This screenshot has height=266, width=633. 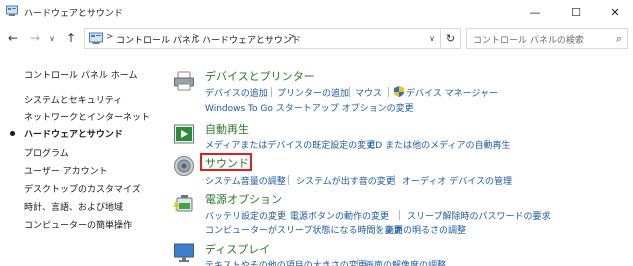 I want to click on maximize-icon: ☐, so click(x=576, y=12).